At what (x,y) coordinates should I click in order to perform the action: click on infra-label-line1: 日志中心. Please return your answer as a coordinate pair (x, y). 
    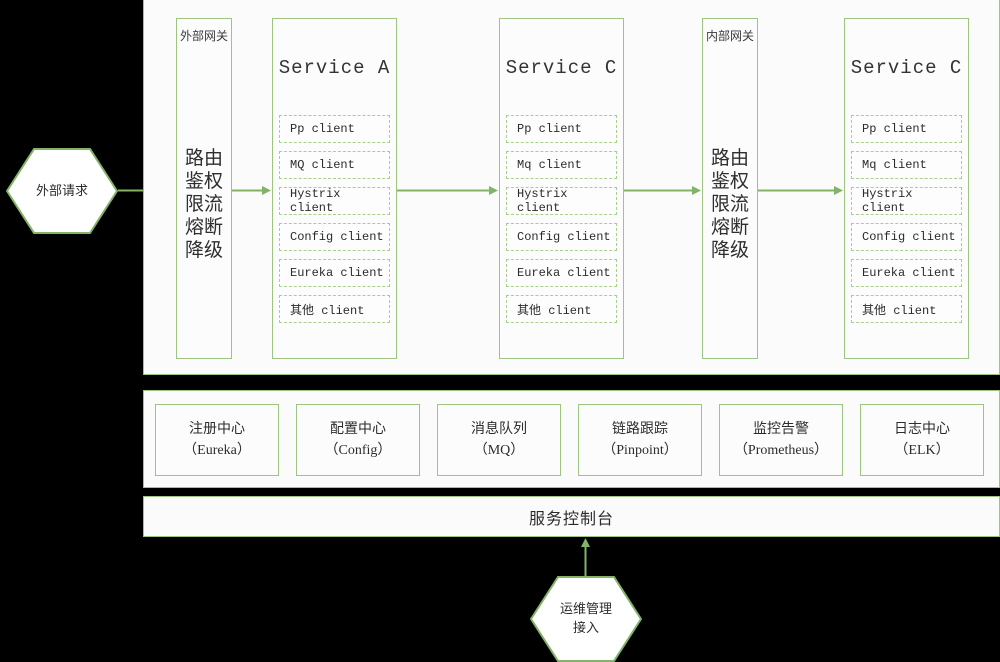
    Looking at the image, I should click on (922, 429).